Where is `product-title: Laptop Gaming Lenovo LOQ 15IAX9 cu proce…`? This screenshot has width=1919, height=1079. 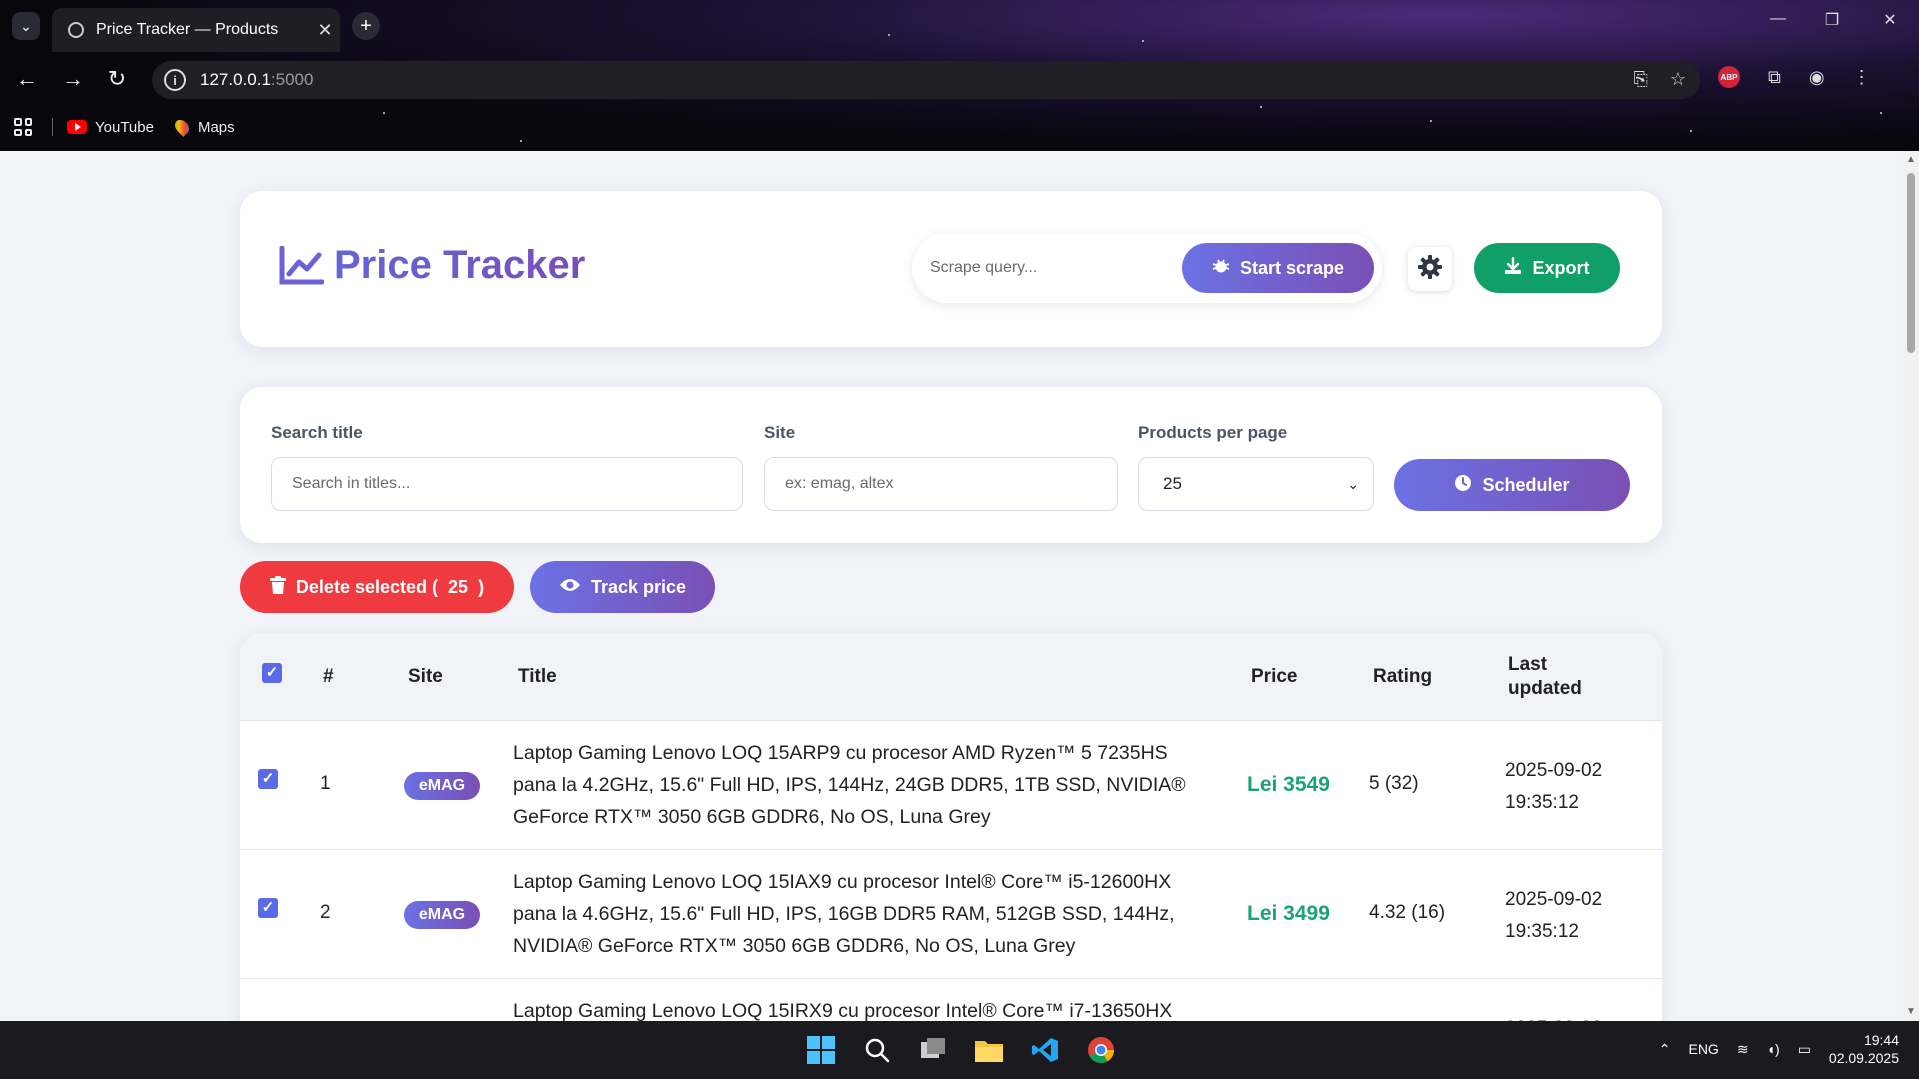
product-title: Laptop Gaming Lenovo LOQ 15IAX9 cu proce… is located at coordinates (863, 914).